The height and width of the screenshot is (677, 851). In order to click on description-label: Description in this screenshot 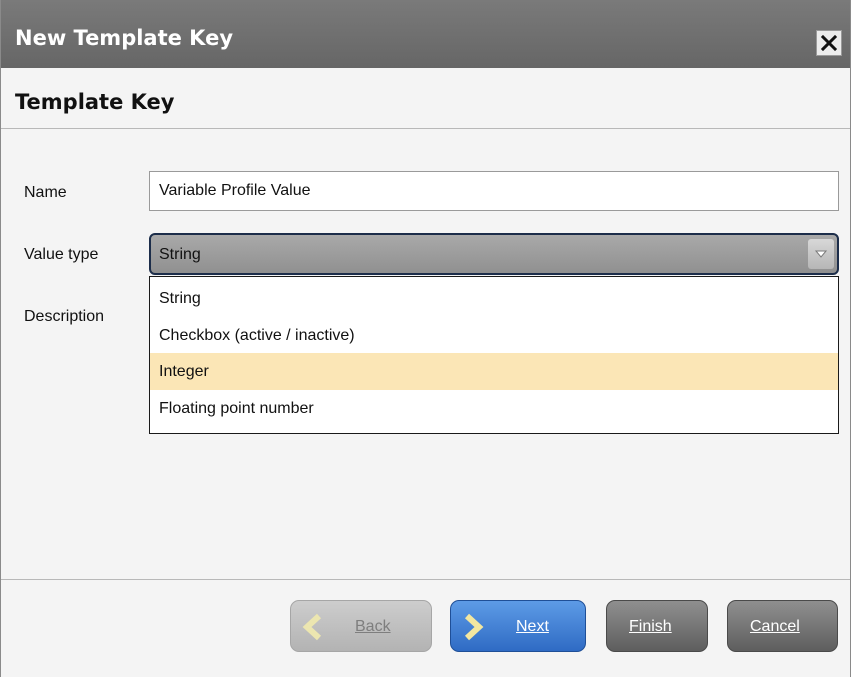, I will do `click(64, 316)`.